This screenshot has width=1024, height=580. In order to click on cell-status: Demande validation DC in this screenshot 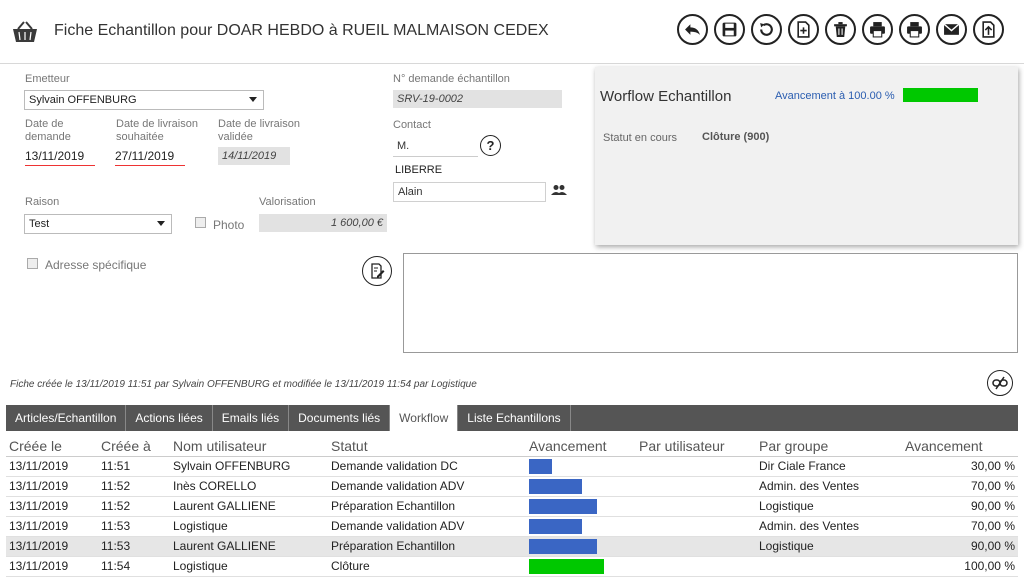, I will do `click(427, 466)`.